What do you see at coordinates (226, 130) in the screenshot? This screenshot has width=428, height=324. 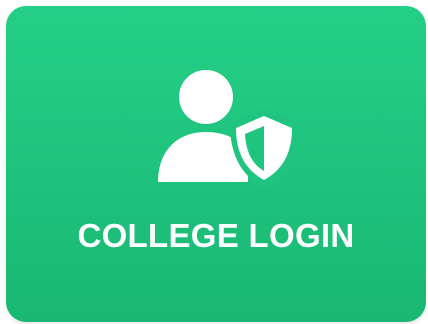 I see `user-shield-icon` at bounding box center [226, 130].